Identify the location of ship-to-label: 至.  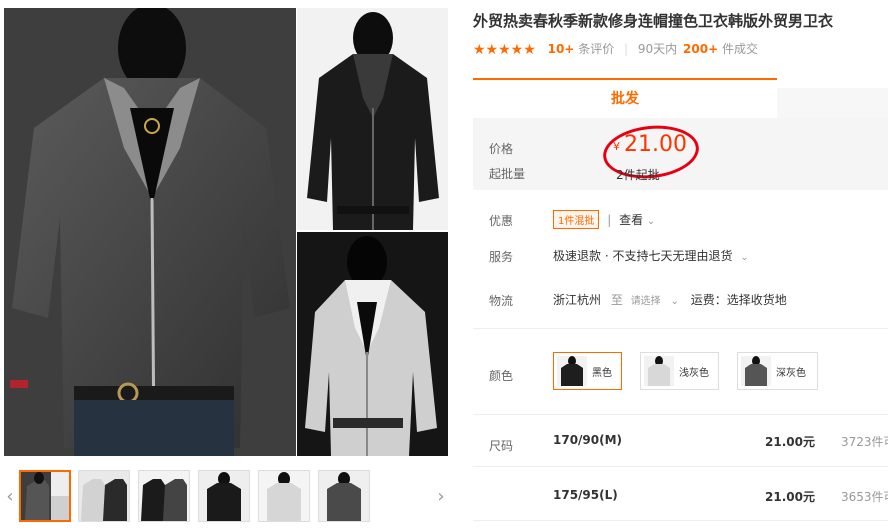
(616, 300).